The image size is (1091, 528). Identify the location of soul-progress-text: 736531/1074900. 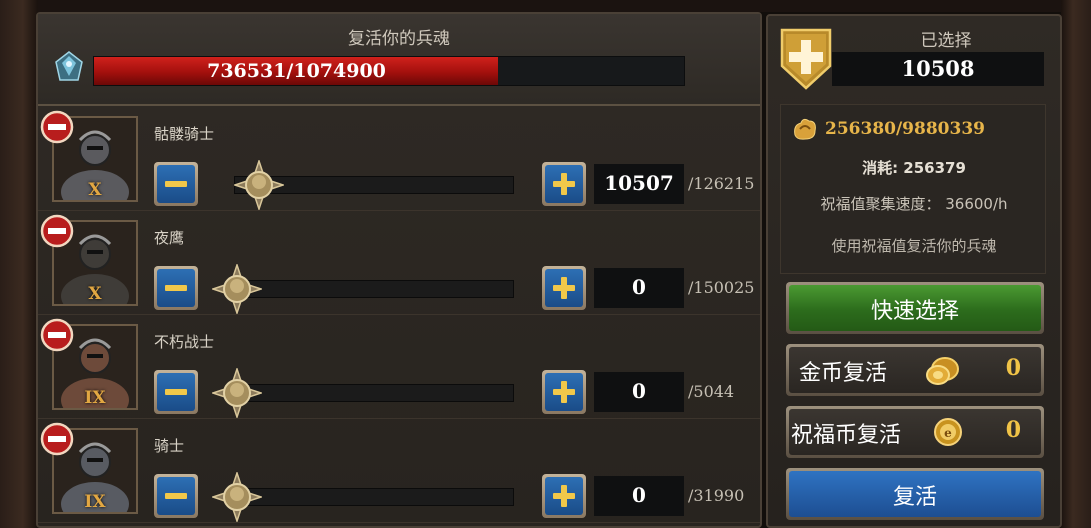
(296, 71).